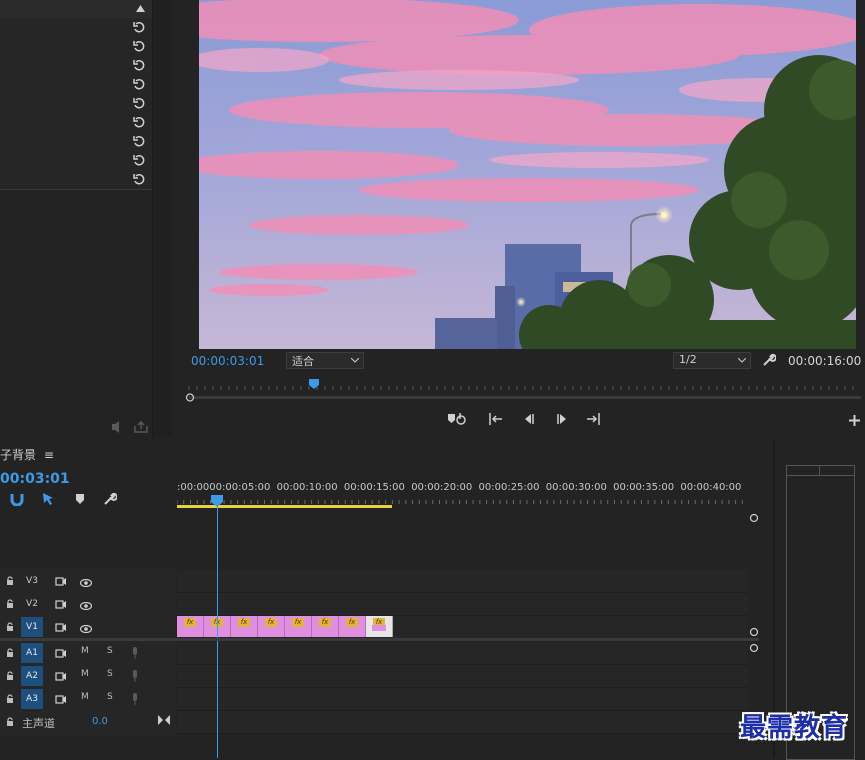 Image resolution: width=865 pixels, height=760 pixels. I want to click on effect-controls-panel, so click(76, 218).